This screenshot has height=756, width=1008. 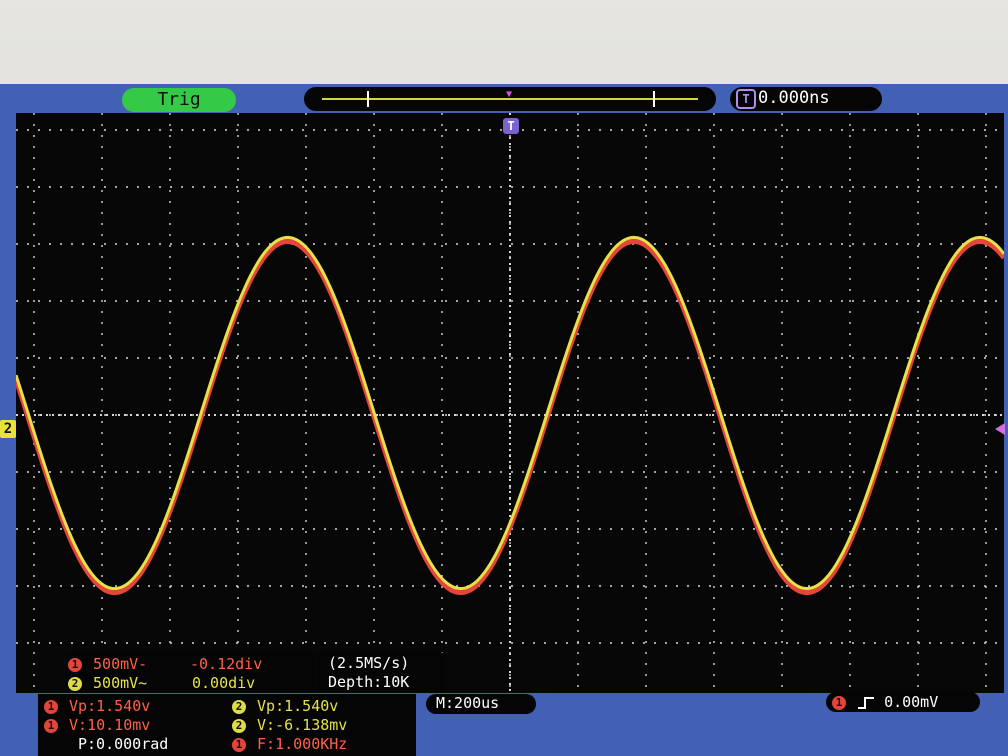 I want to click on channel-settings-panel: 1 500mV- -0.12div 2 500mV~ 0.00div, so click(x=191, y=672).